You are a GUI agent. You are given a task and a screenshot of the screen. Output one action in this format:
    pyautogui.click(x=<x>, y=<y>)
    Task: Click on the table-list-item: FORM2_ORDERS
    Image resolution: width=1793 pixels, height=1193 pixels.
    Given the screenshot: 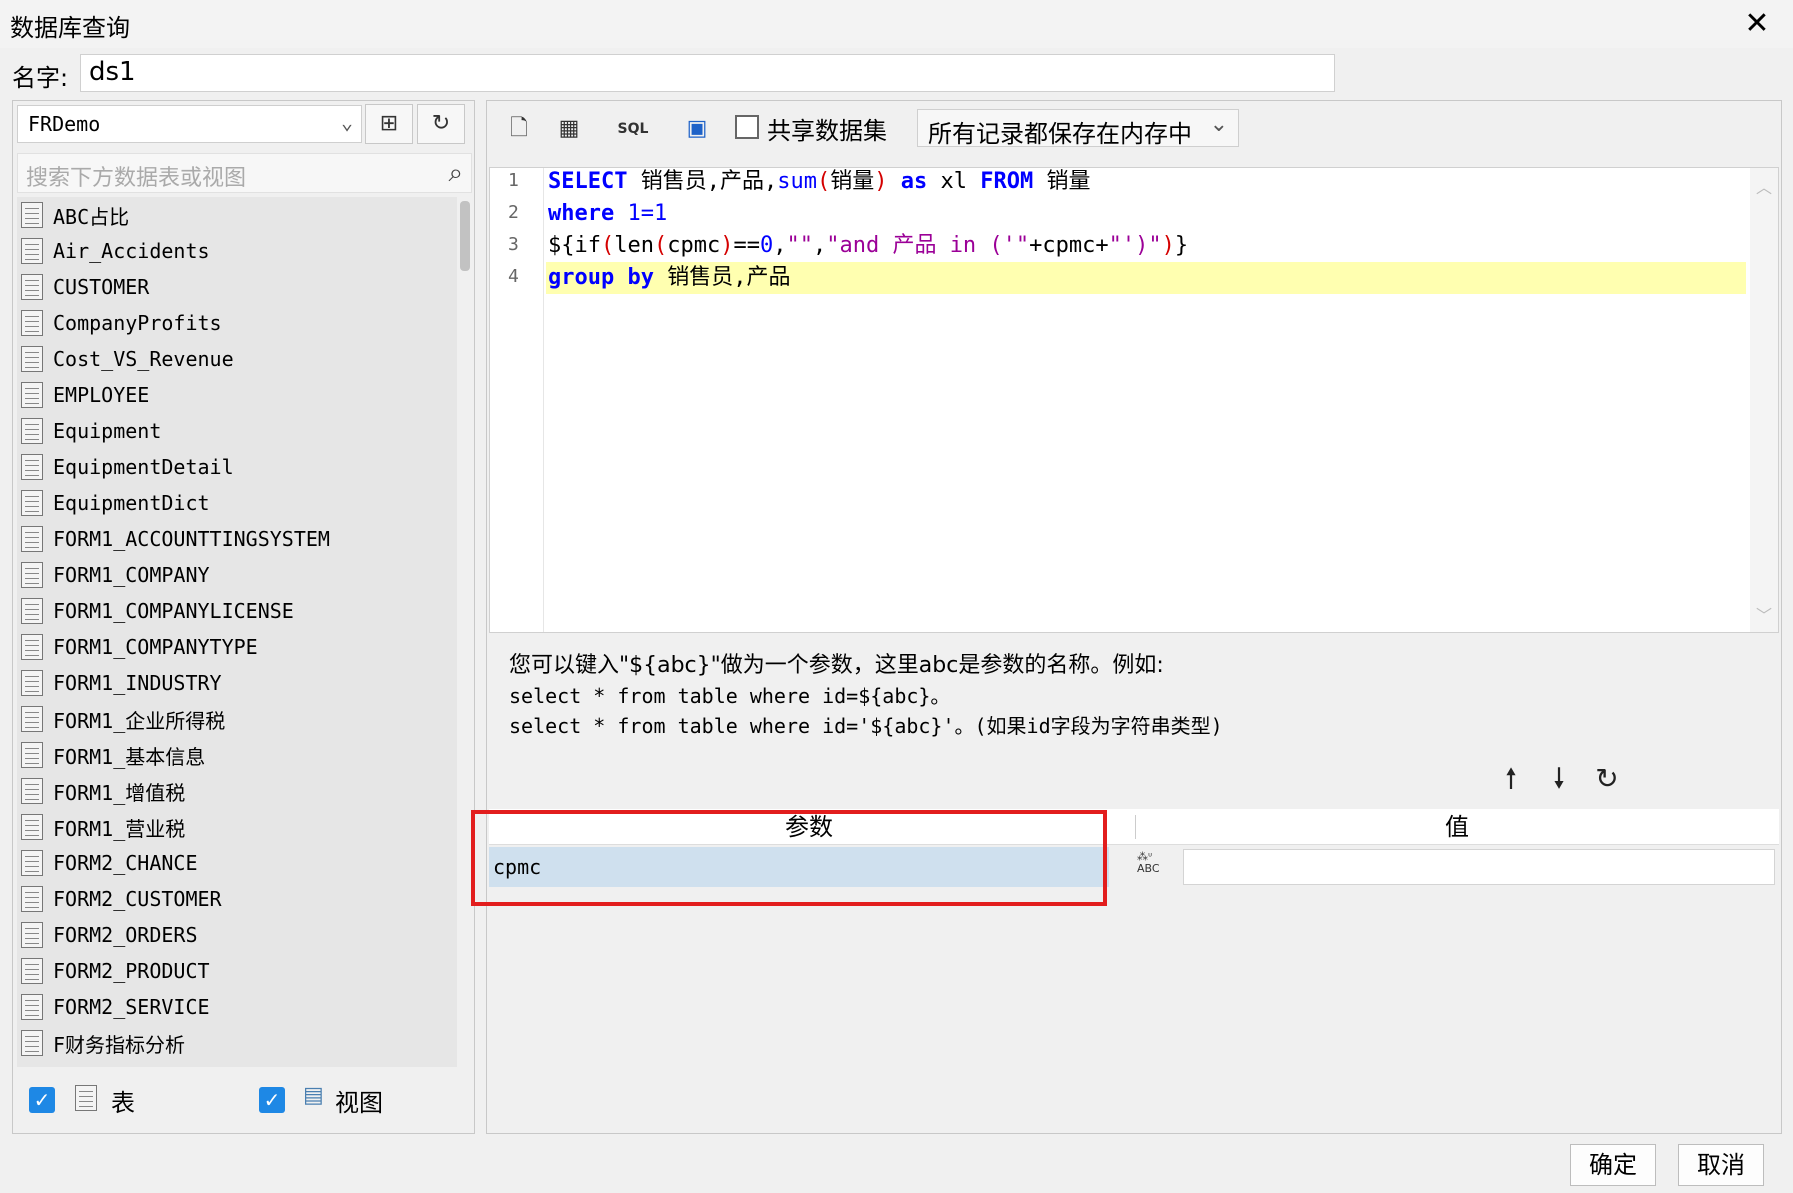 What is the action you would take?
    pyautogui.click(x=237, y=935)
    